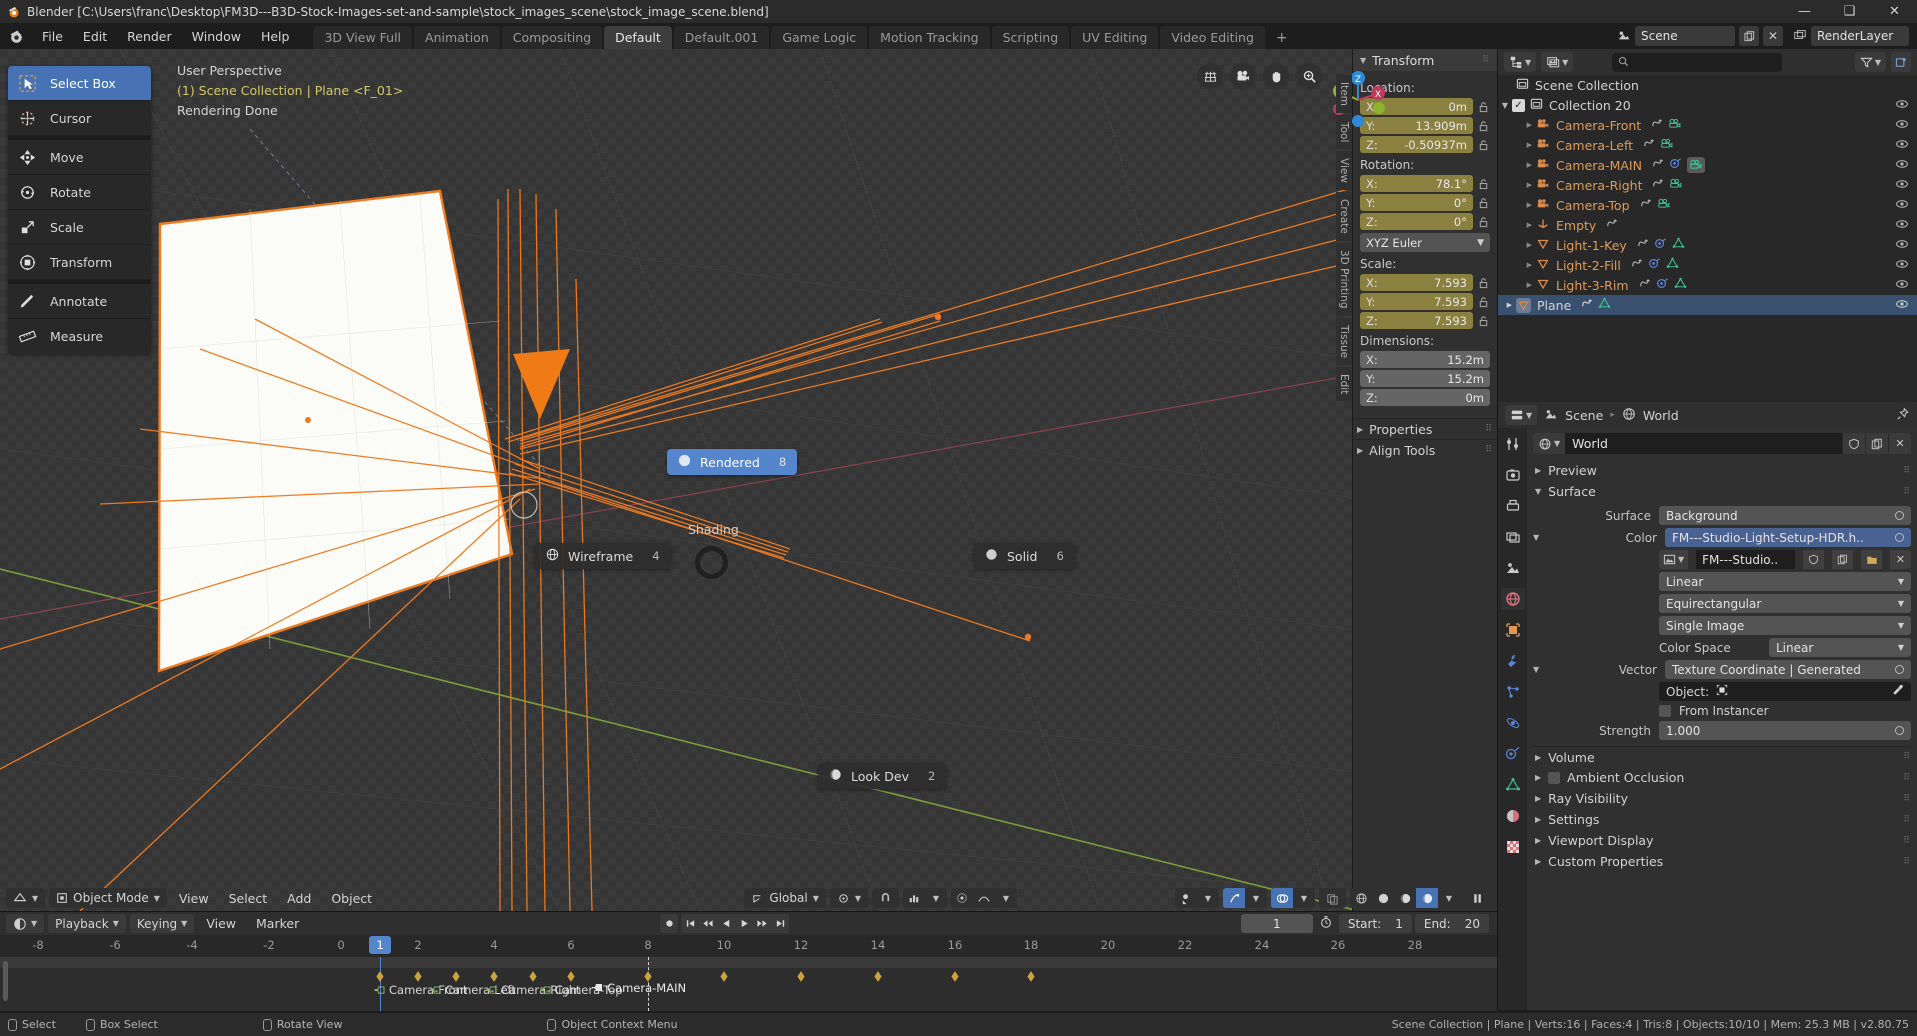 This screenshot has width=1917, height=1036. Describe the element at coordinates (1722, 798) in the screenshot. I see `ray-visibility-section-header: ▶ Ray Visibility ⠿` at that location.